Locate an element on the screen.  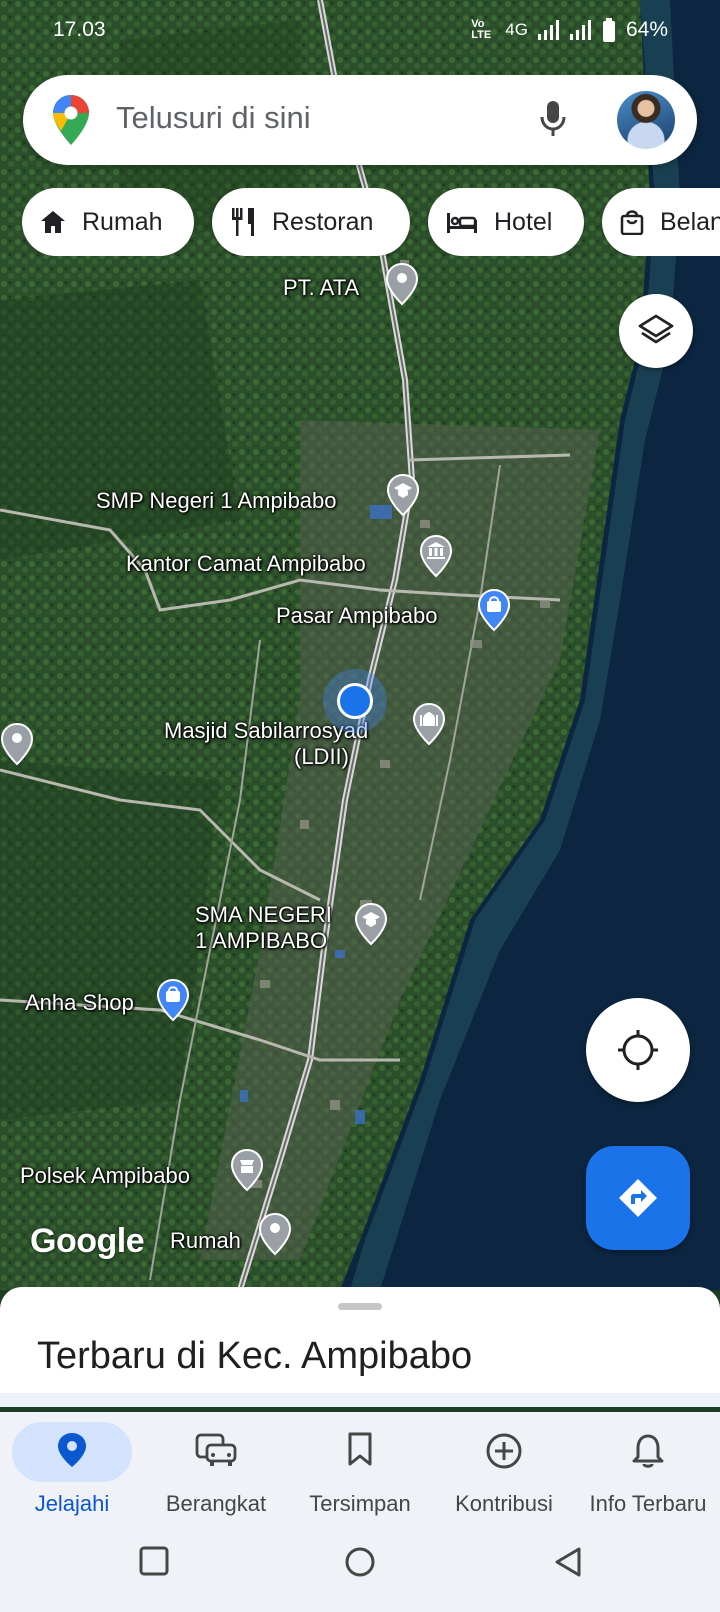
place-label-sma: SMA NEGERI 1 AMPIBABO is located at coordinates (263, 928).